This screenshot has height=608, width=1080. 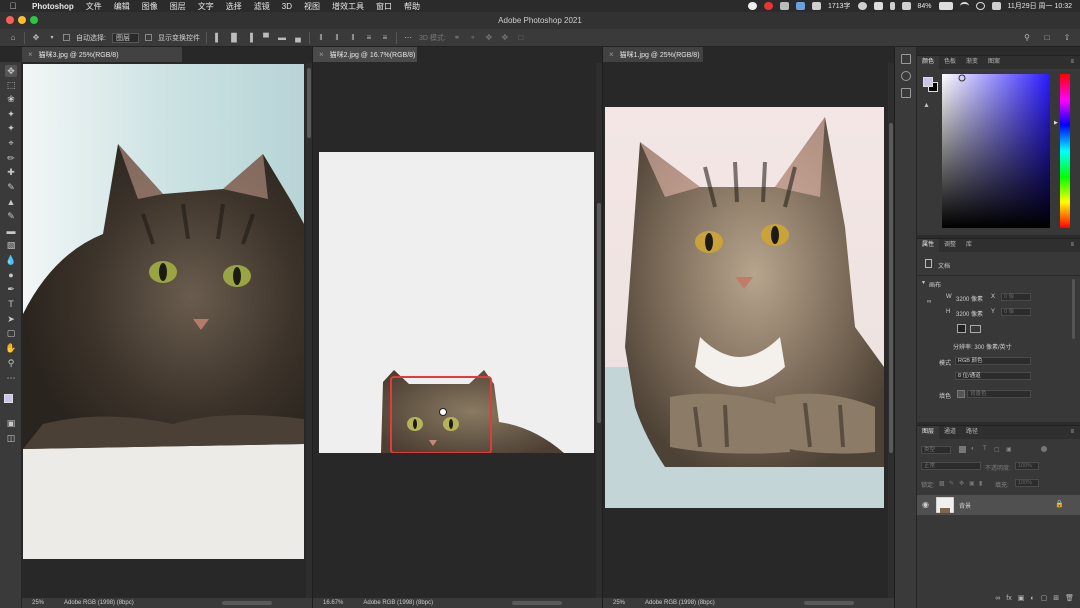 I want to click on path-selection-tool-icon: ➤, so click(x=11, y=319).